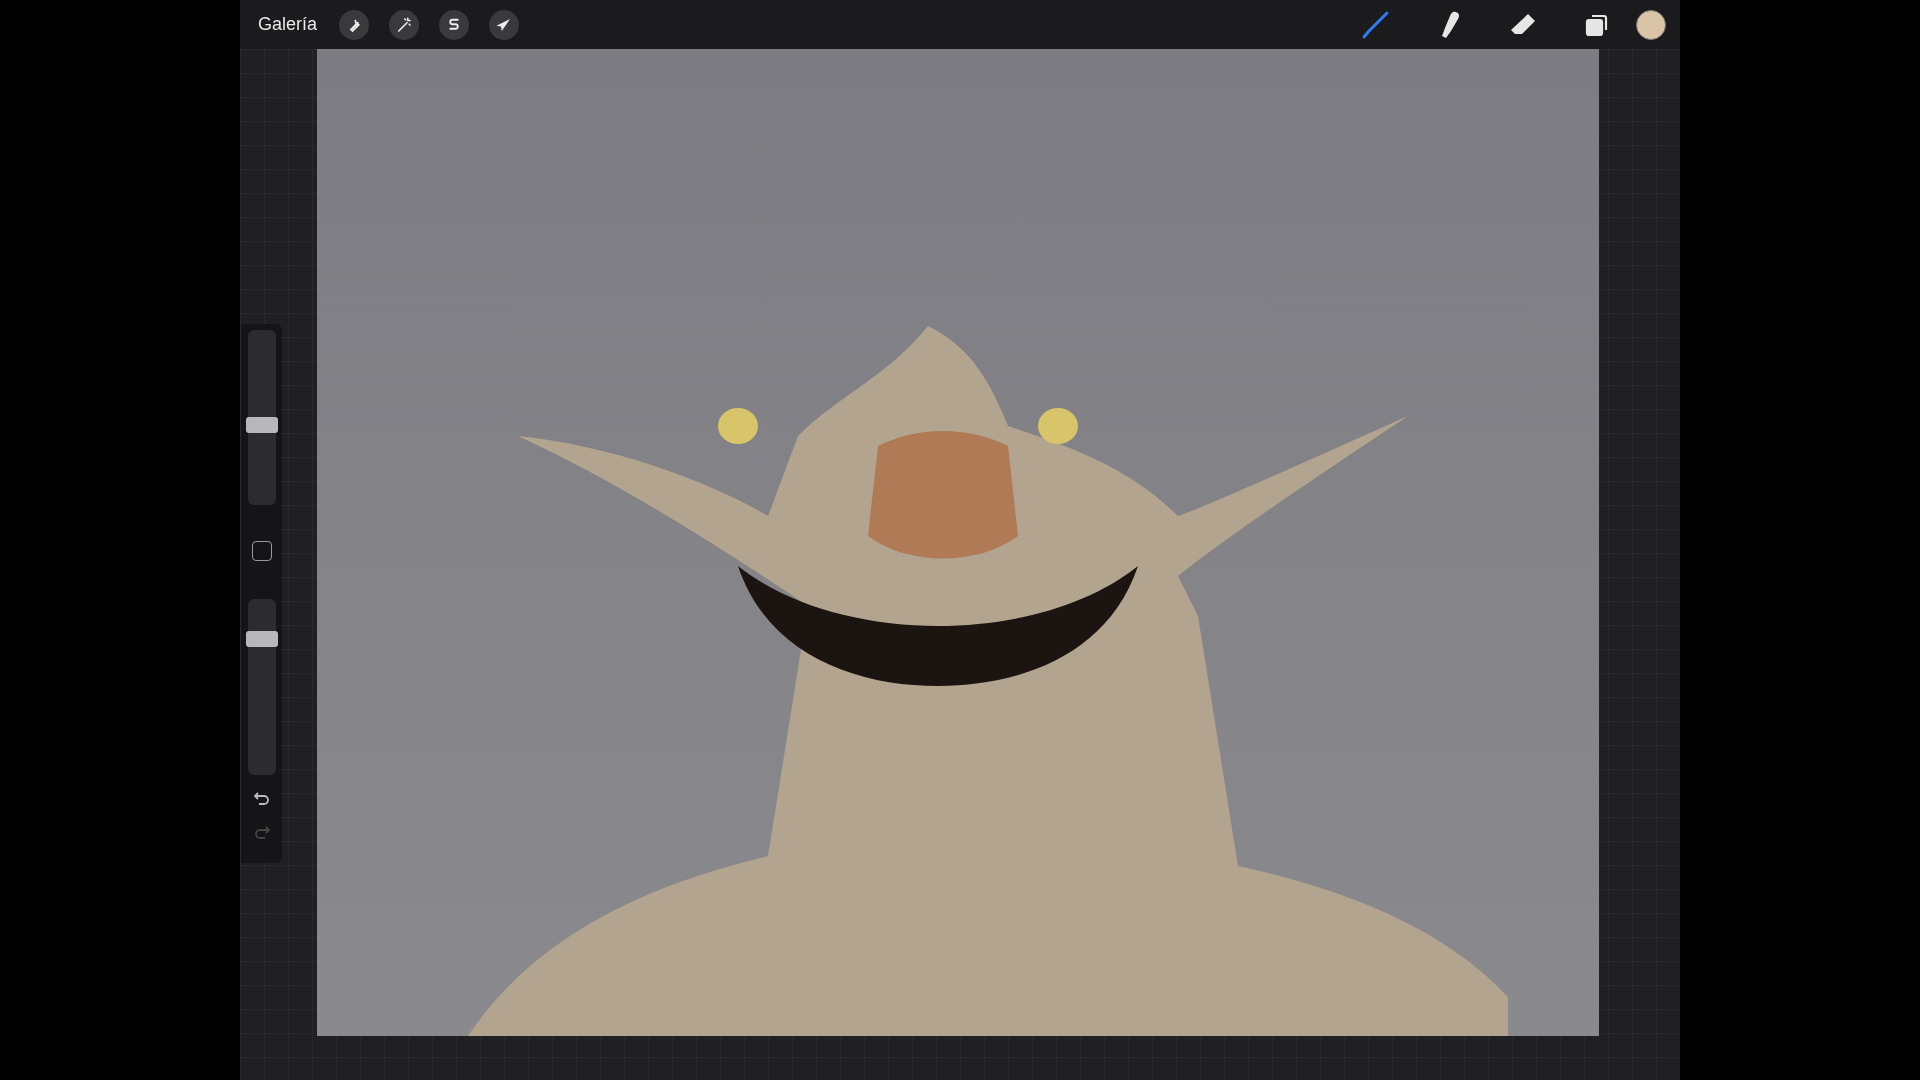 Image resolution: width=1920 pixels, height=1080 pixels. I want to click on modify-square-button, so click(261, 551).